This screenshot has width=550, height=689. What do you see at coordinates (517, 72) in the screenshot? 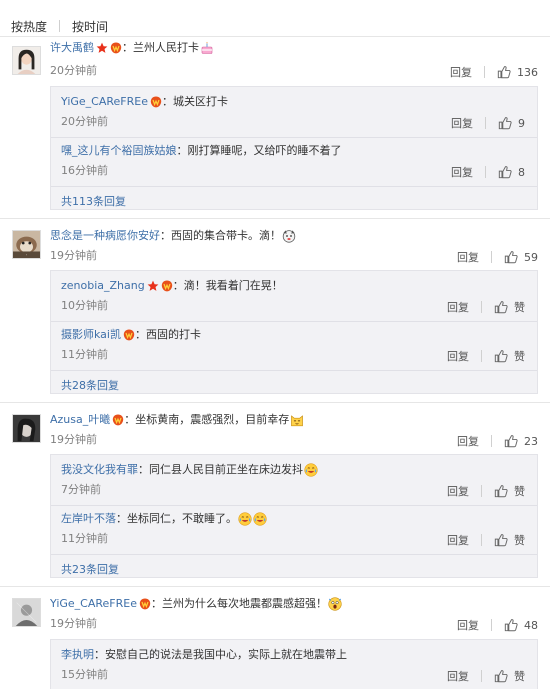
I see `like-button: 136` at bounding box center [517, 72].